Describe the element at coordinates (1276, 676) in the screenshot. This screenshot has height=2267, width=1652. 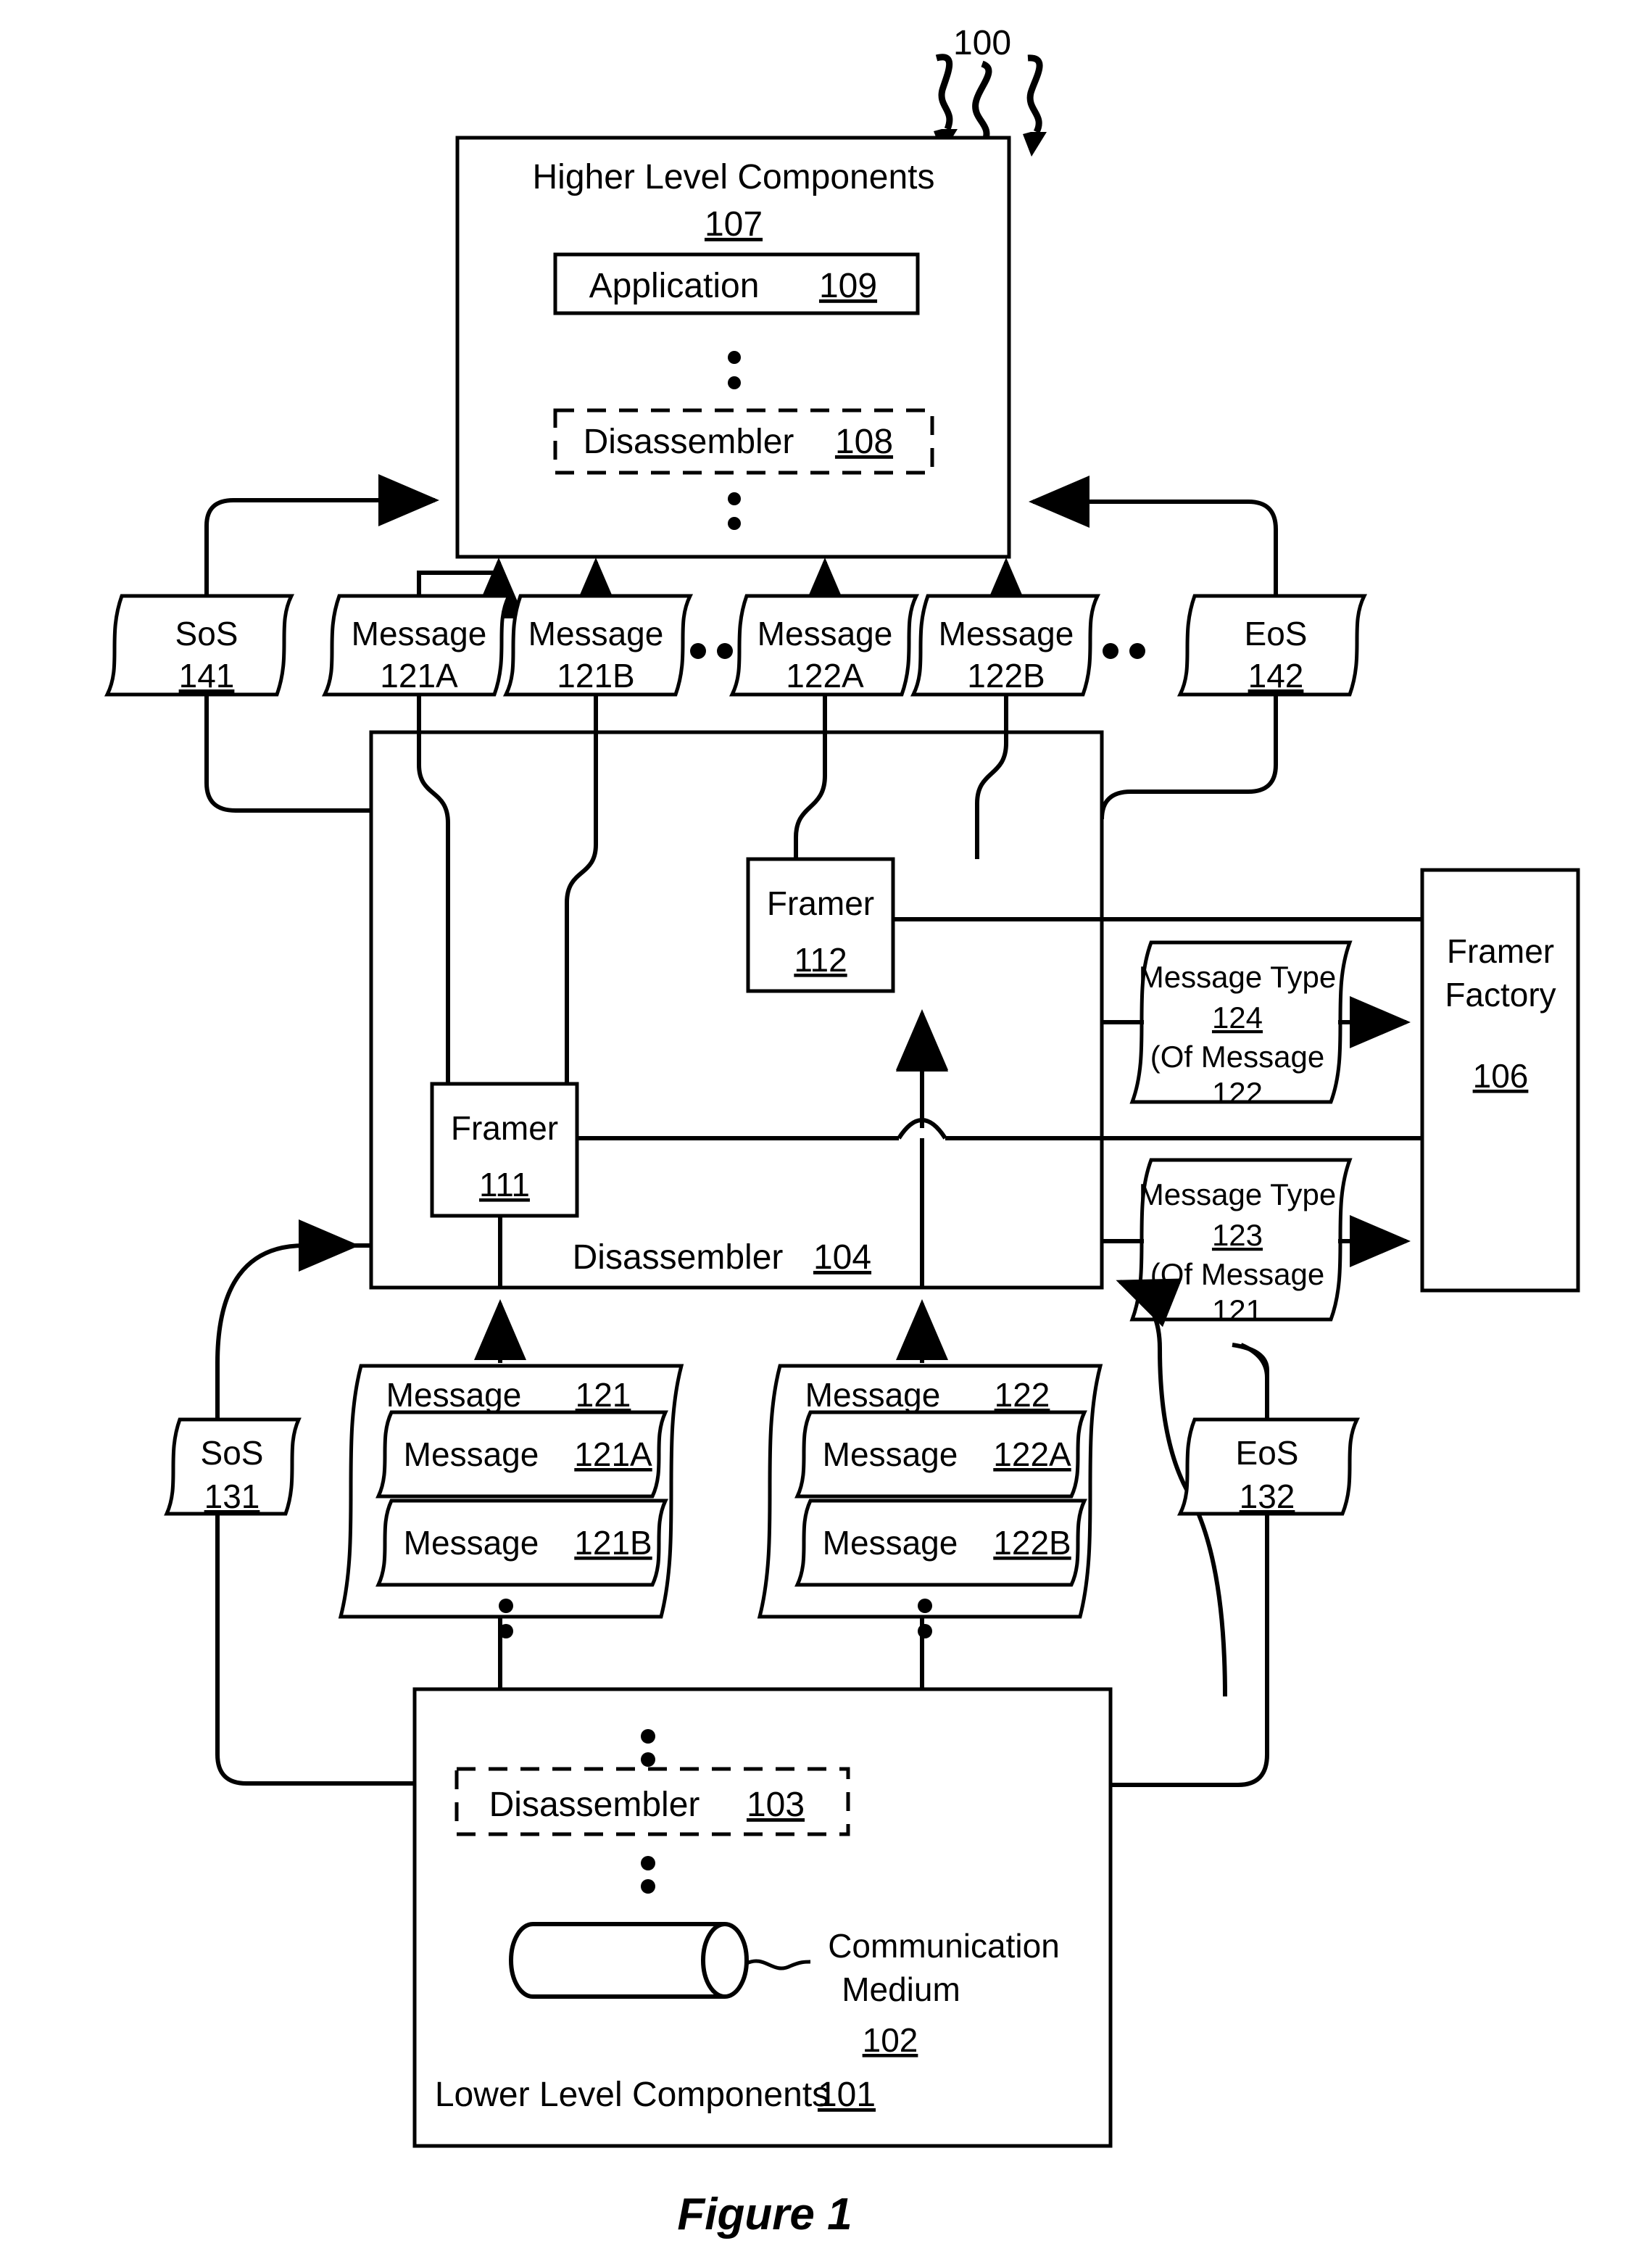
I see `eos-142-ref: 142` at that location.